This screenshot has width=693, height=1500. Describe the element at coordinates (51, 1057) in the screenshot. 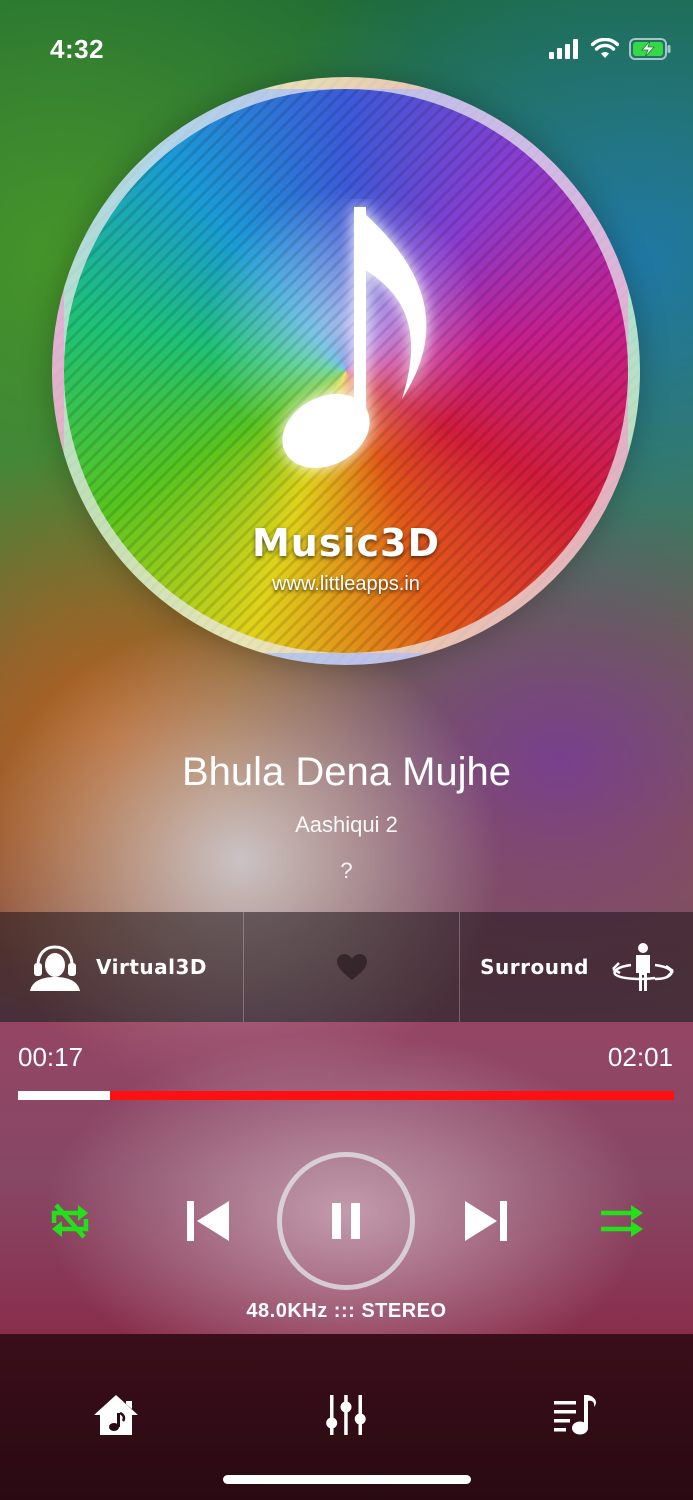

I see `elapsed-time: 00:17` at that location.